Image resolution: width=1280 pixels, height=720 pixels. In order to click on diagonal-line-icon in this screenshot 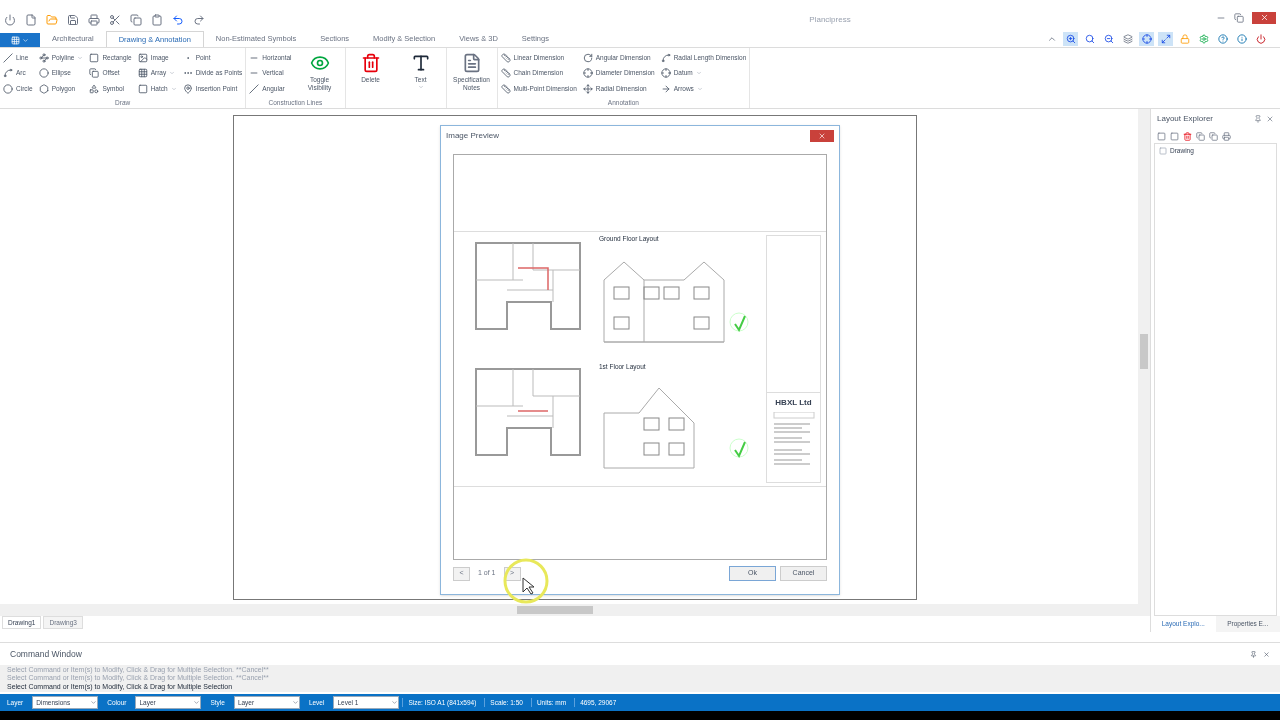, I will do `click(254, 88)`.